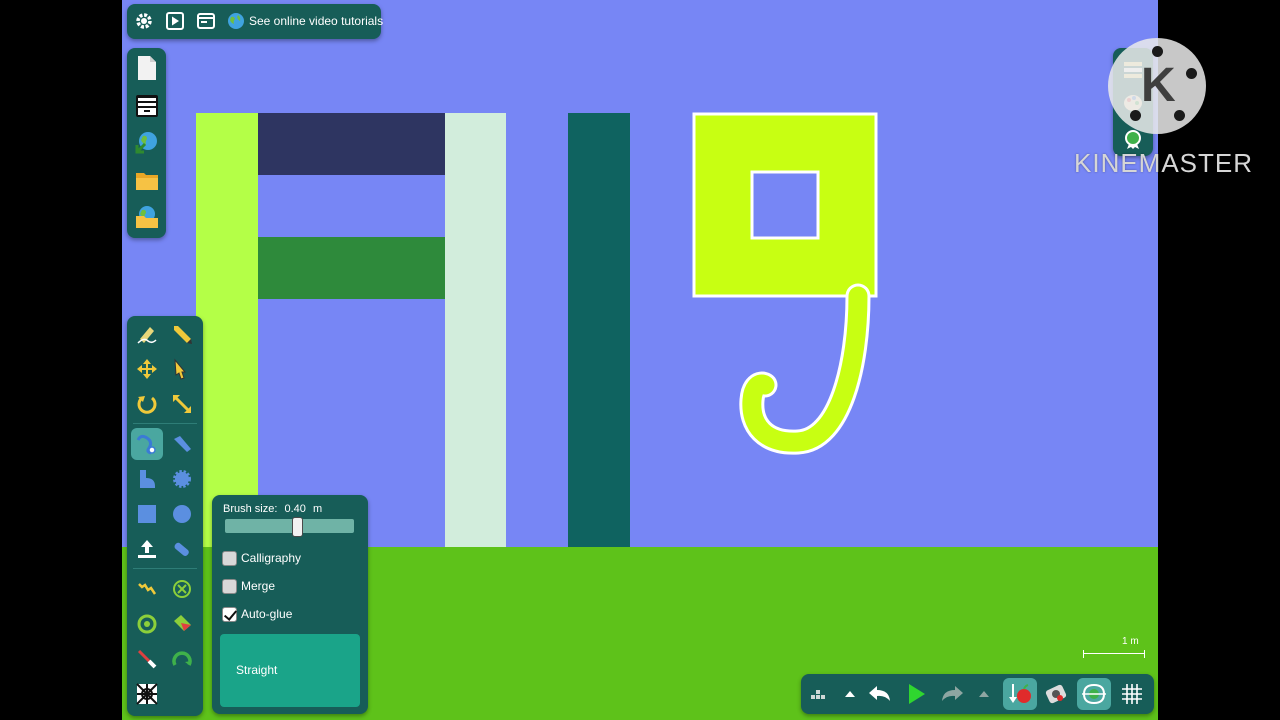  Describe the element at coordinates (236, 21) in the screenshot. I see `globe-icon` at that location.